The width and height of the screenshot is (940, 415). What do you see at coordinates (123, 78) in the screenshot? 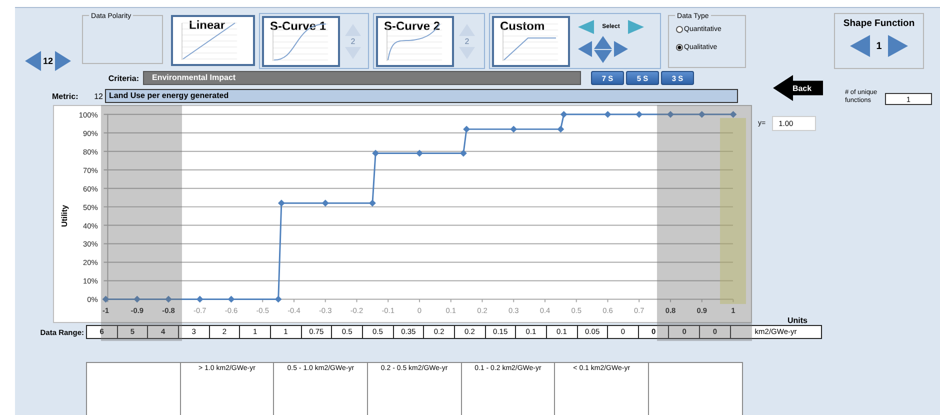
I see `criteria-label: Criteria:` at bounding box center [123, 78].